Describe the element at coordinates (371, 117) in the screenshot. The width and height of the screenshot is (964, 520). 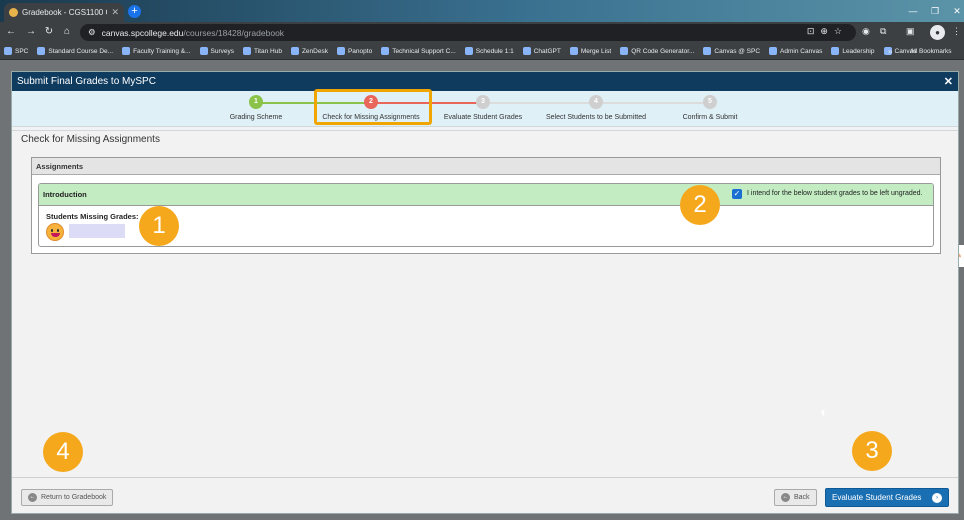
I see `step-label: Check for Missing Assignments` at that location.